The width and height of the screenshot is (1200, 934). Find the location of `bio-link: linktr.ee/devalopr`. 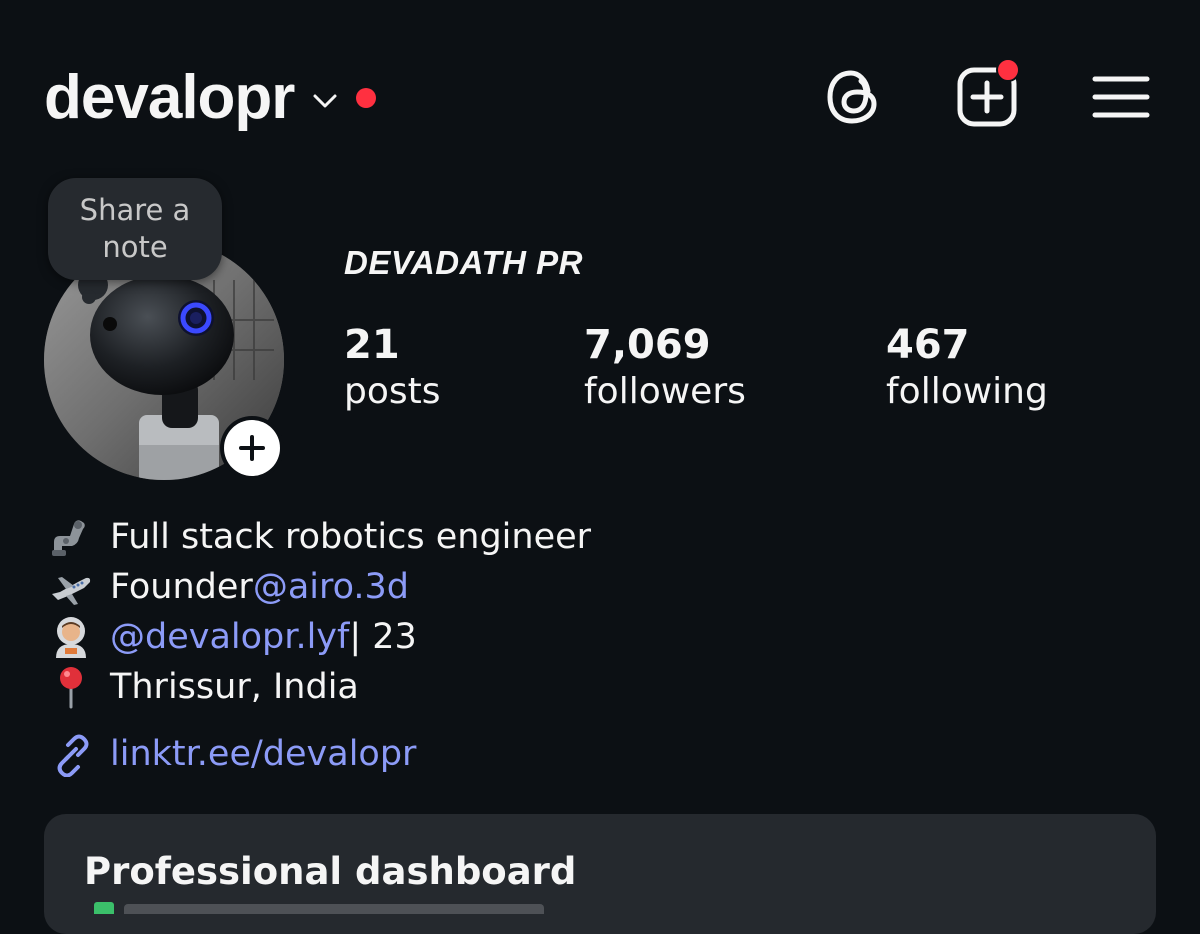

bio-link: linktr.ee/devalopr is located at coordinates (263, 754).